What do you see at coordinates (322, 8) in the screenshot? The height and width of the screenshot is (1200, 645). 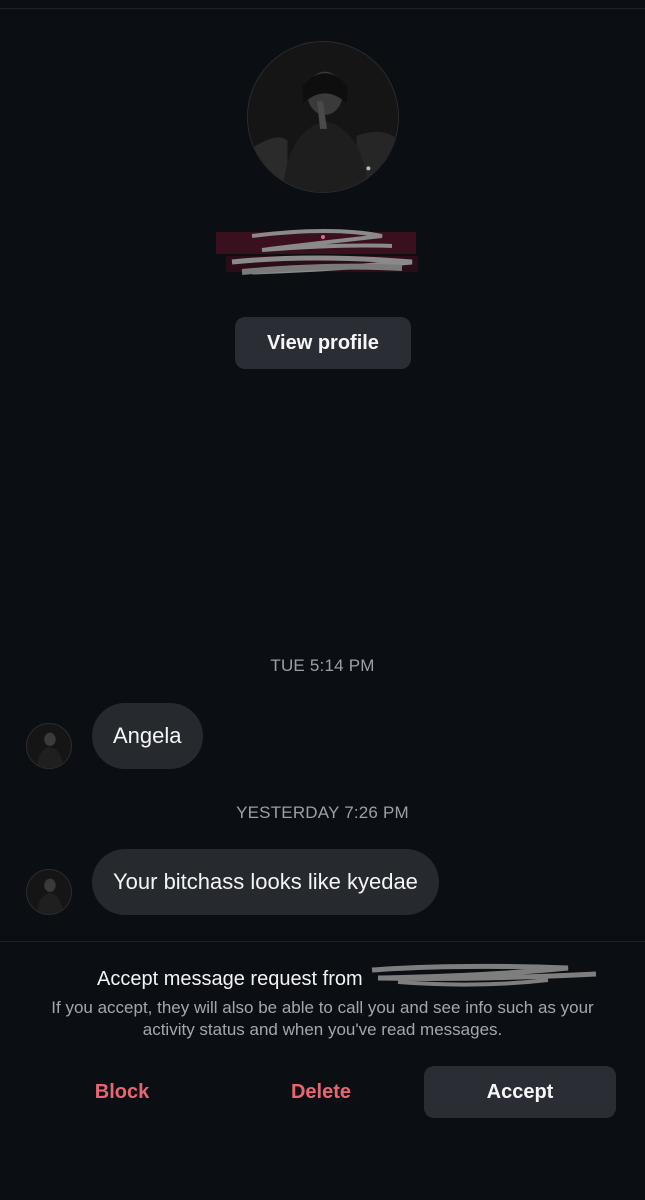 I see `top-divider` at bounding box center [322, 8].